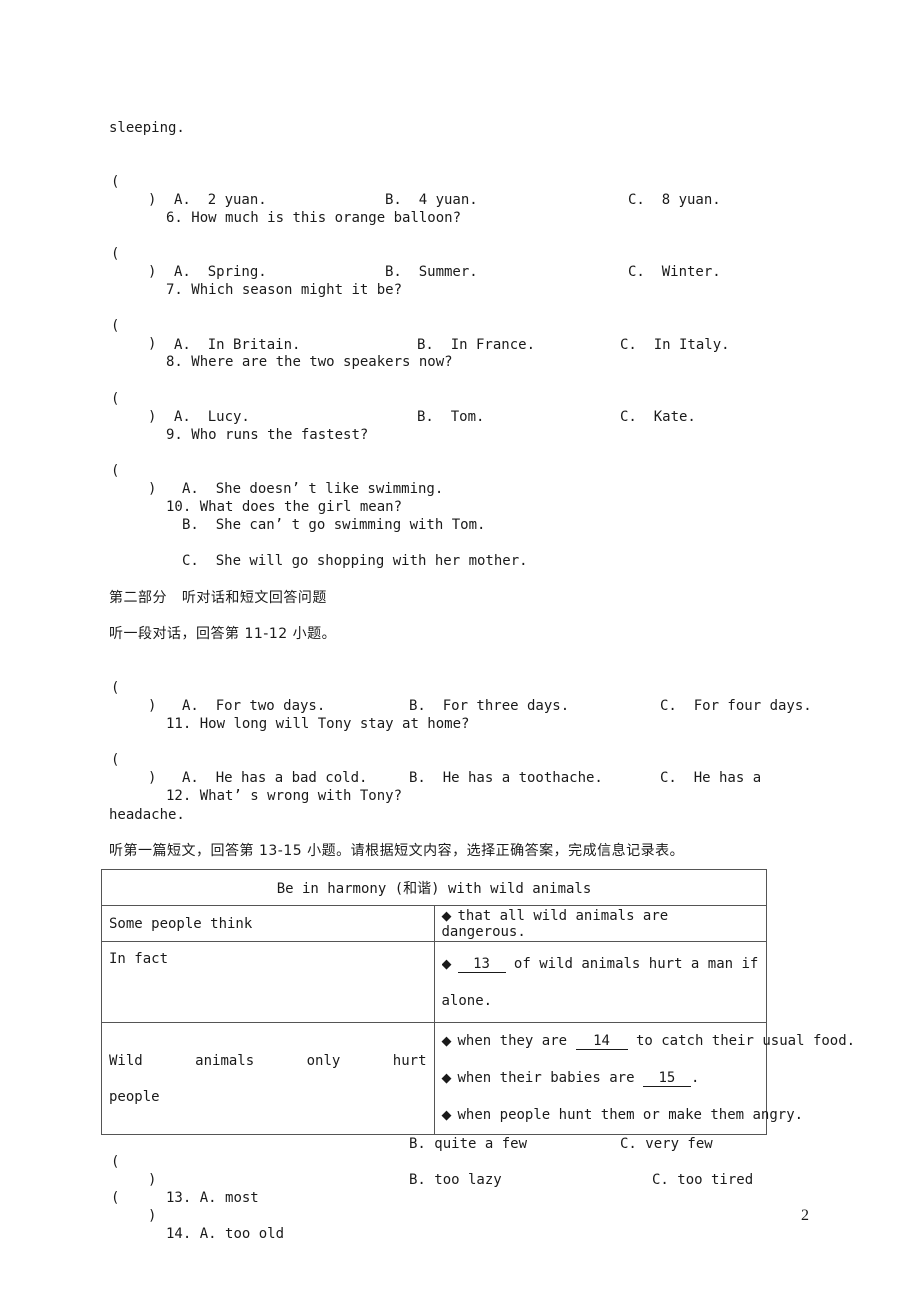 This screenshot has width=920, height=1302. What do you see at coordinates (254, 706) in the screenshot?
I see `option-a: A. For two days.` at bounding box center [254, 706].